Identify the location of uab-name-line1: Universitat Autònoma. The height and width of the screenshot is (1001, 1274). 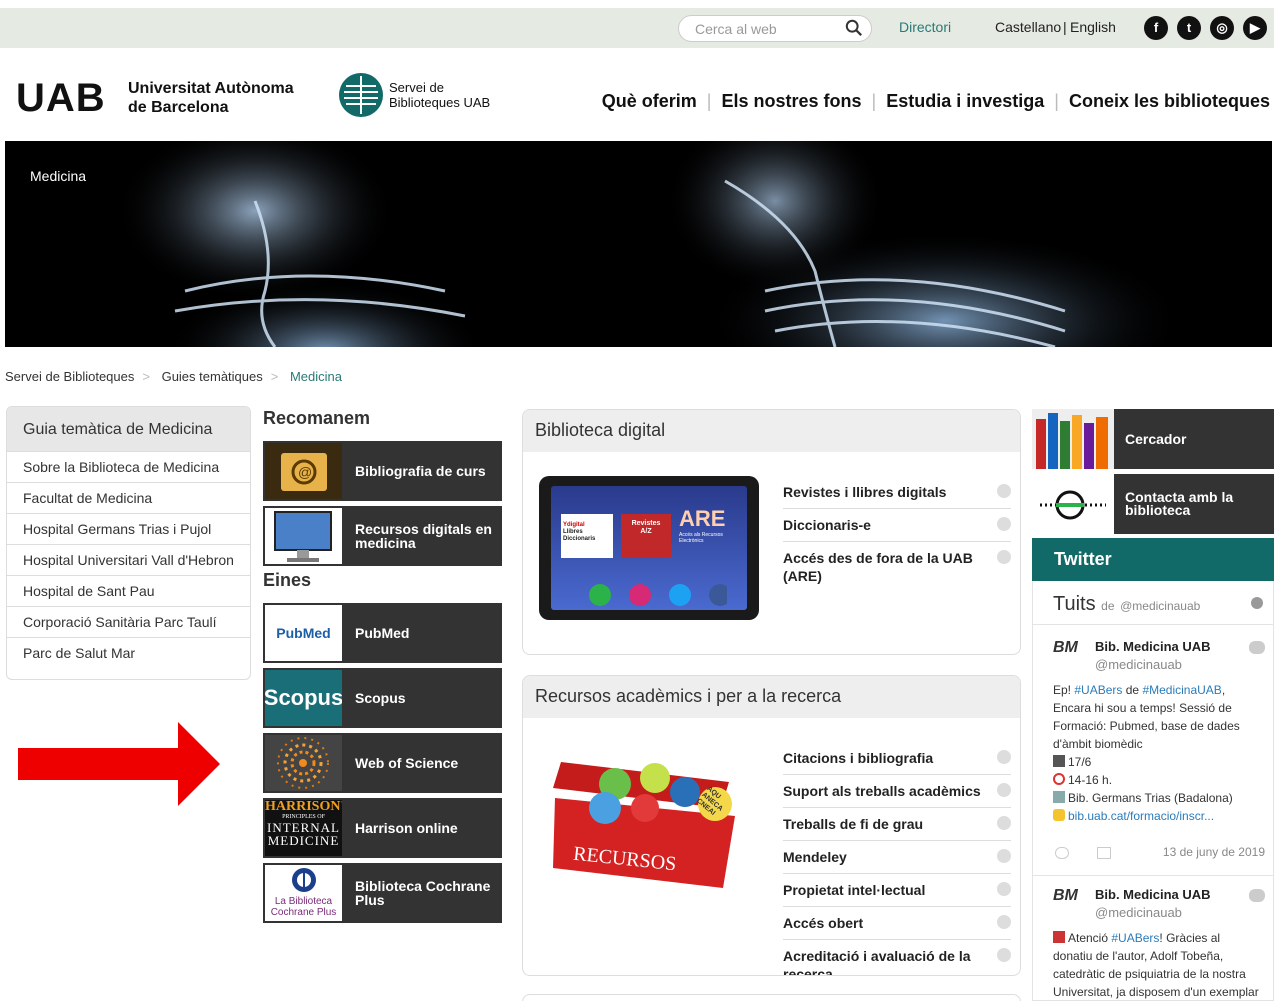
(211, 88).